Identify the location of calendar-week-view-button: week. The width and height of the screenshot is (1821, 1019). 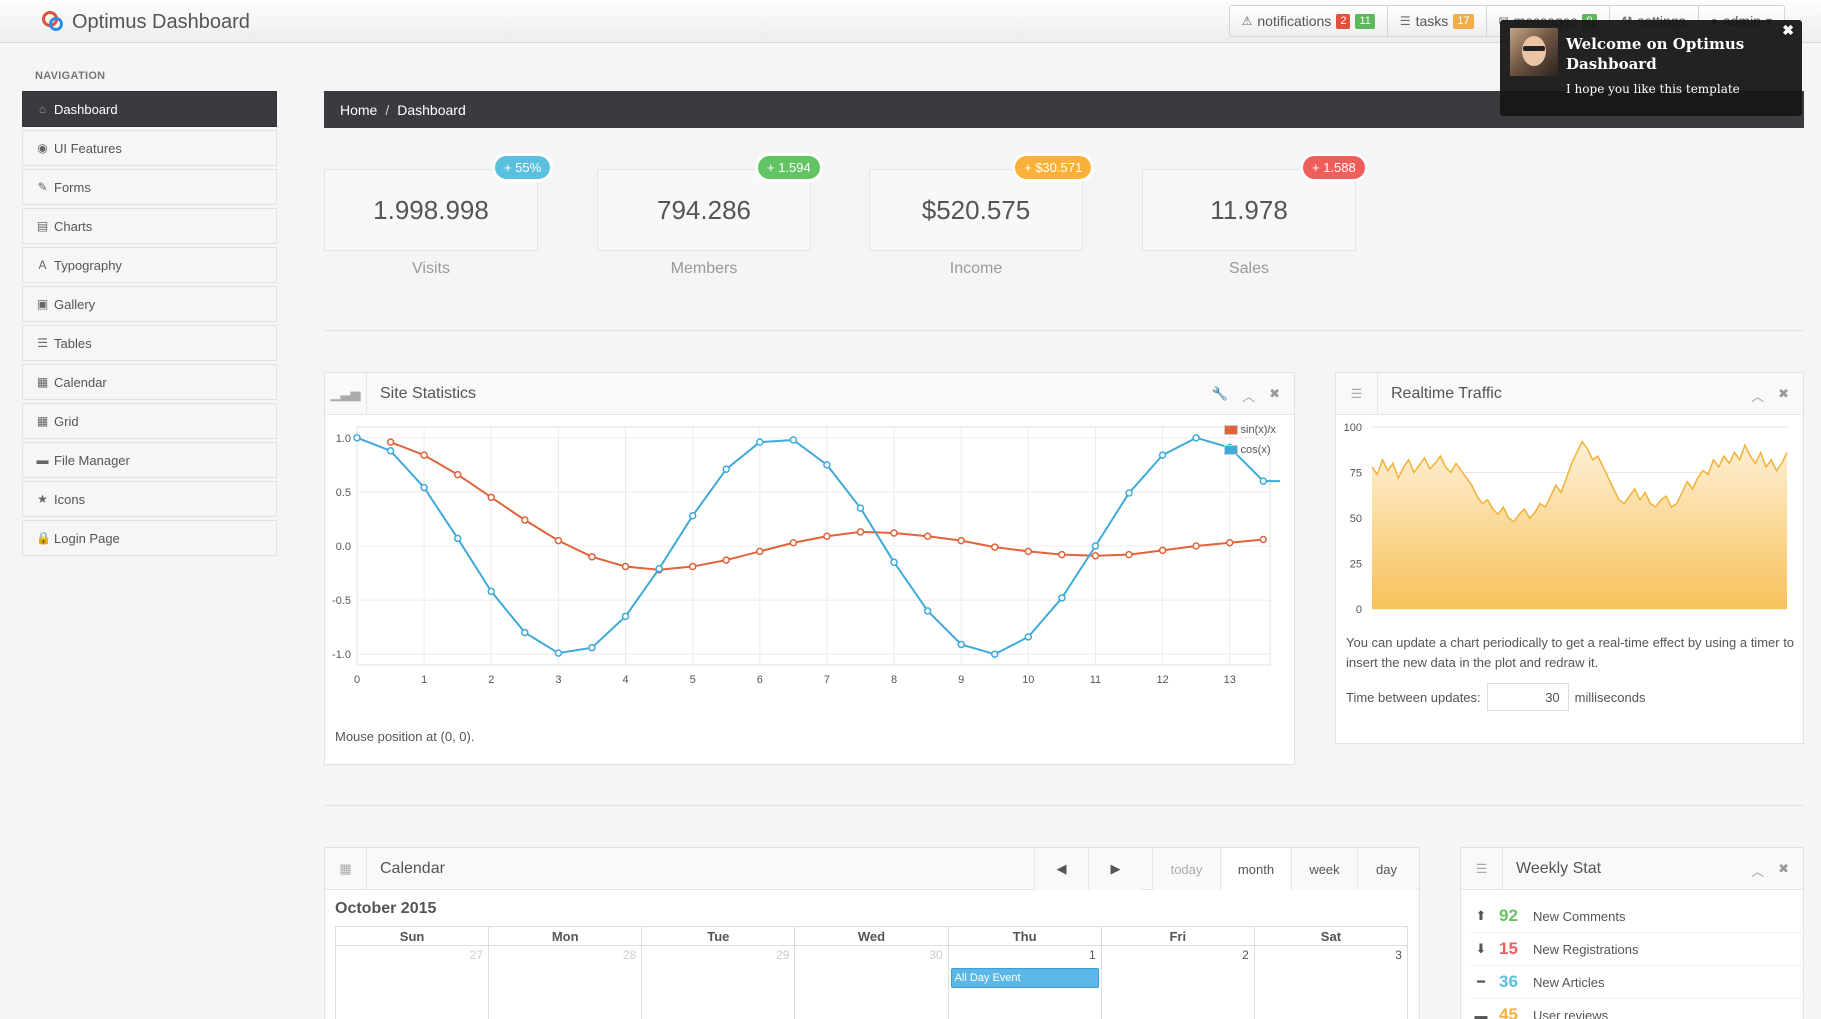
(1324, 869).